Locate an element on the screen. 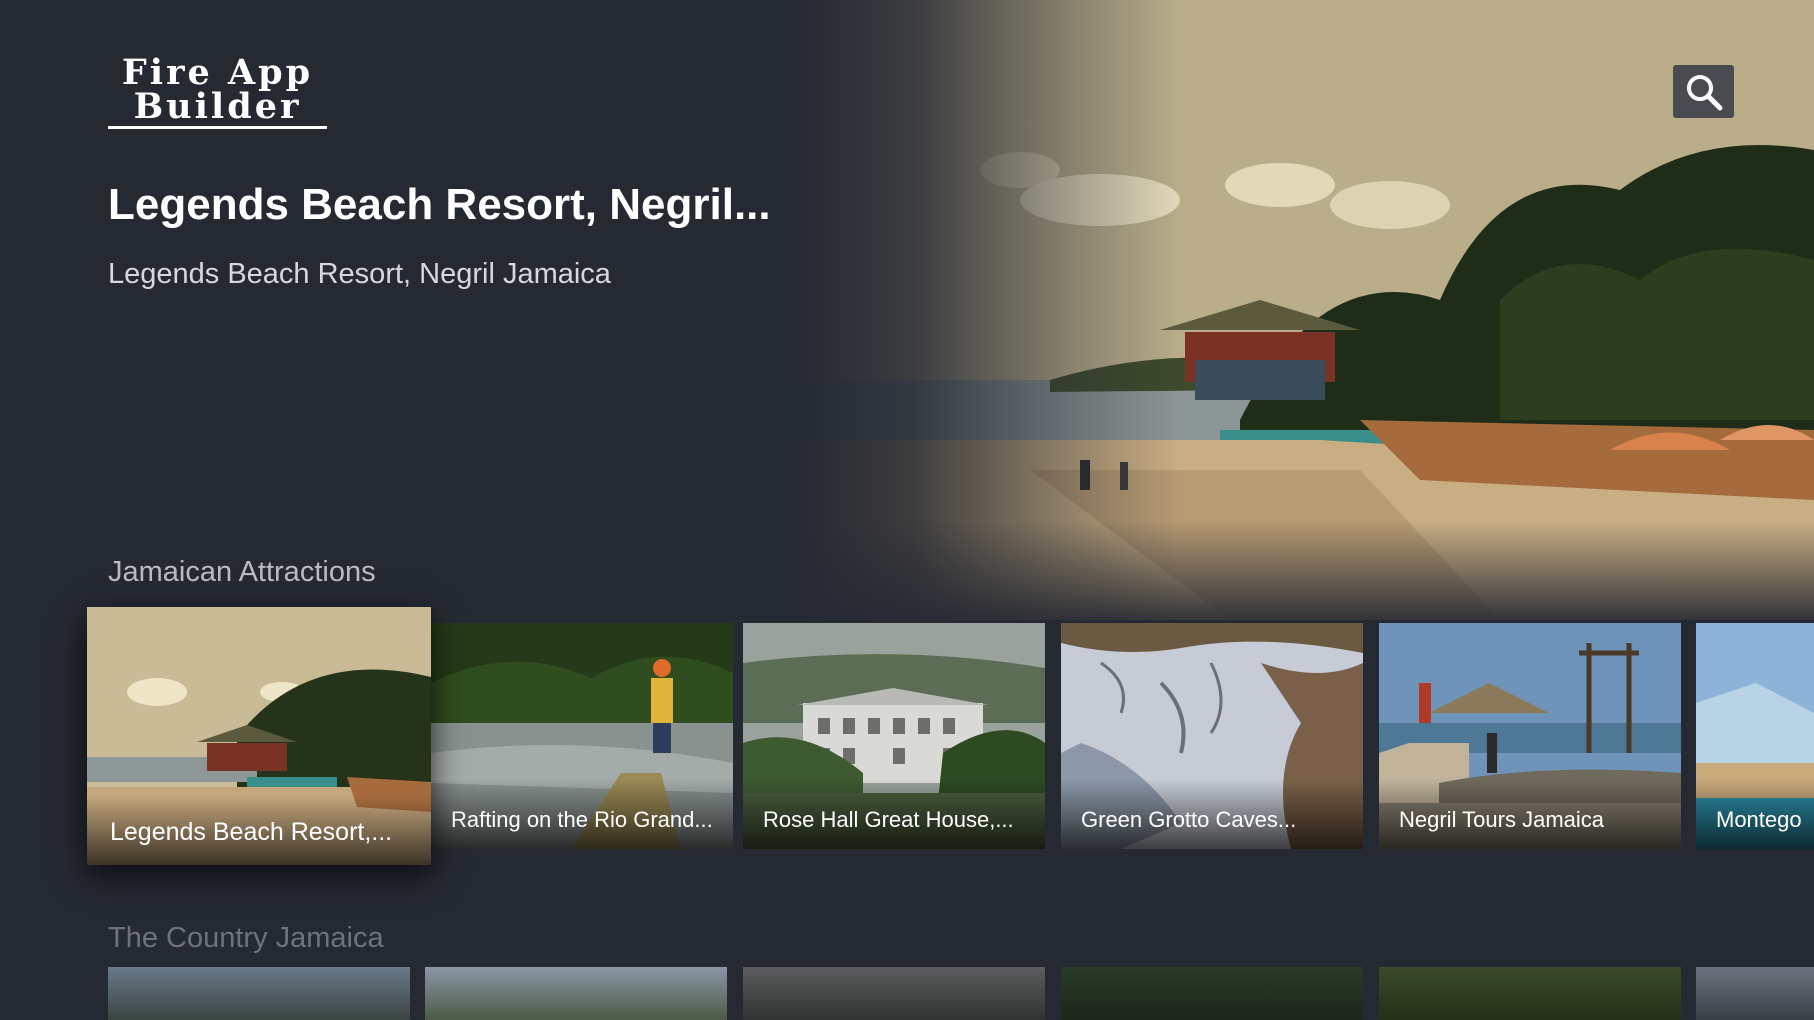 This screenshot has width=1814, height=1020. row-title-the-country-jamaica: The Country Jamaica is located at coordinates (246, 938).